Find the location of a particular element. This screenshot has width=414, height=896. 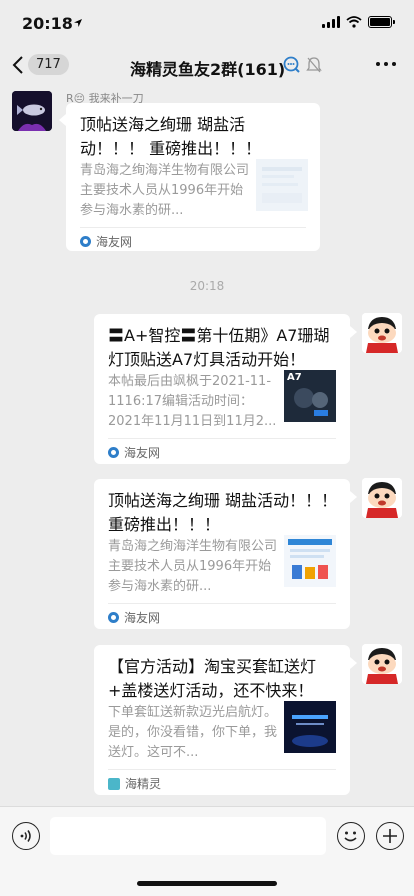

location-arrow-icon is located at coordinates (78, 23).